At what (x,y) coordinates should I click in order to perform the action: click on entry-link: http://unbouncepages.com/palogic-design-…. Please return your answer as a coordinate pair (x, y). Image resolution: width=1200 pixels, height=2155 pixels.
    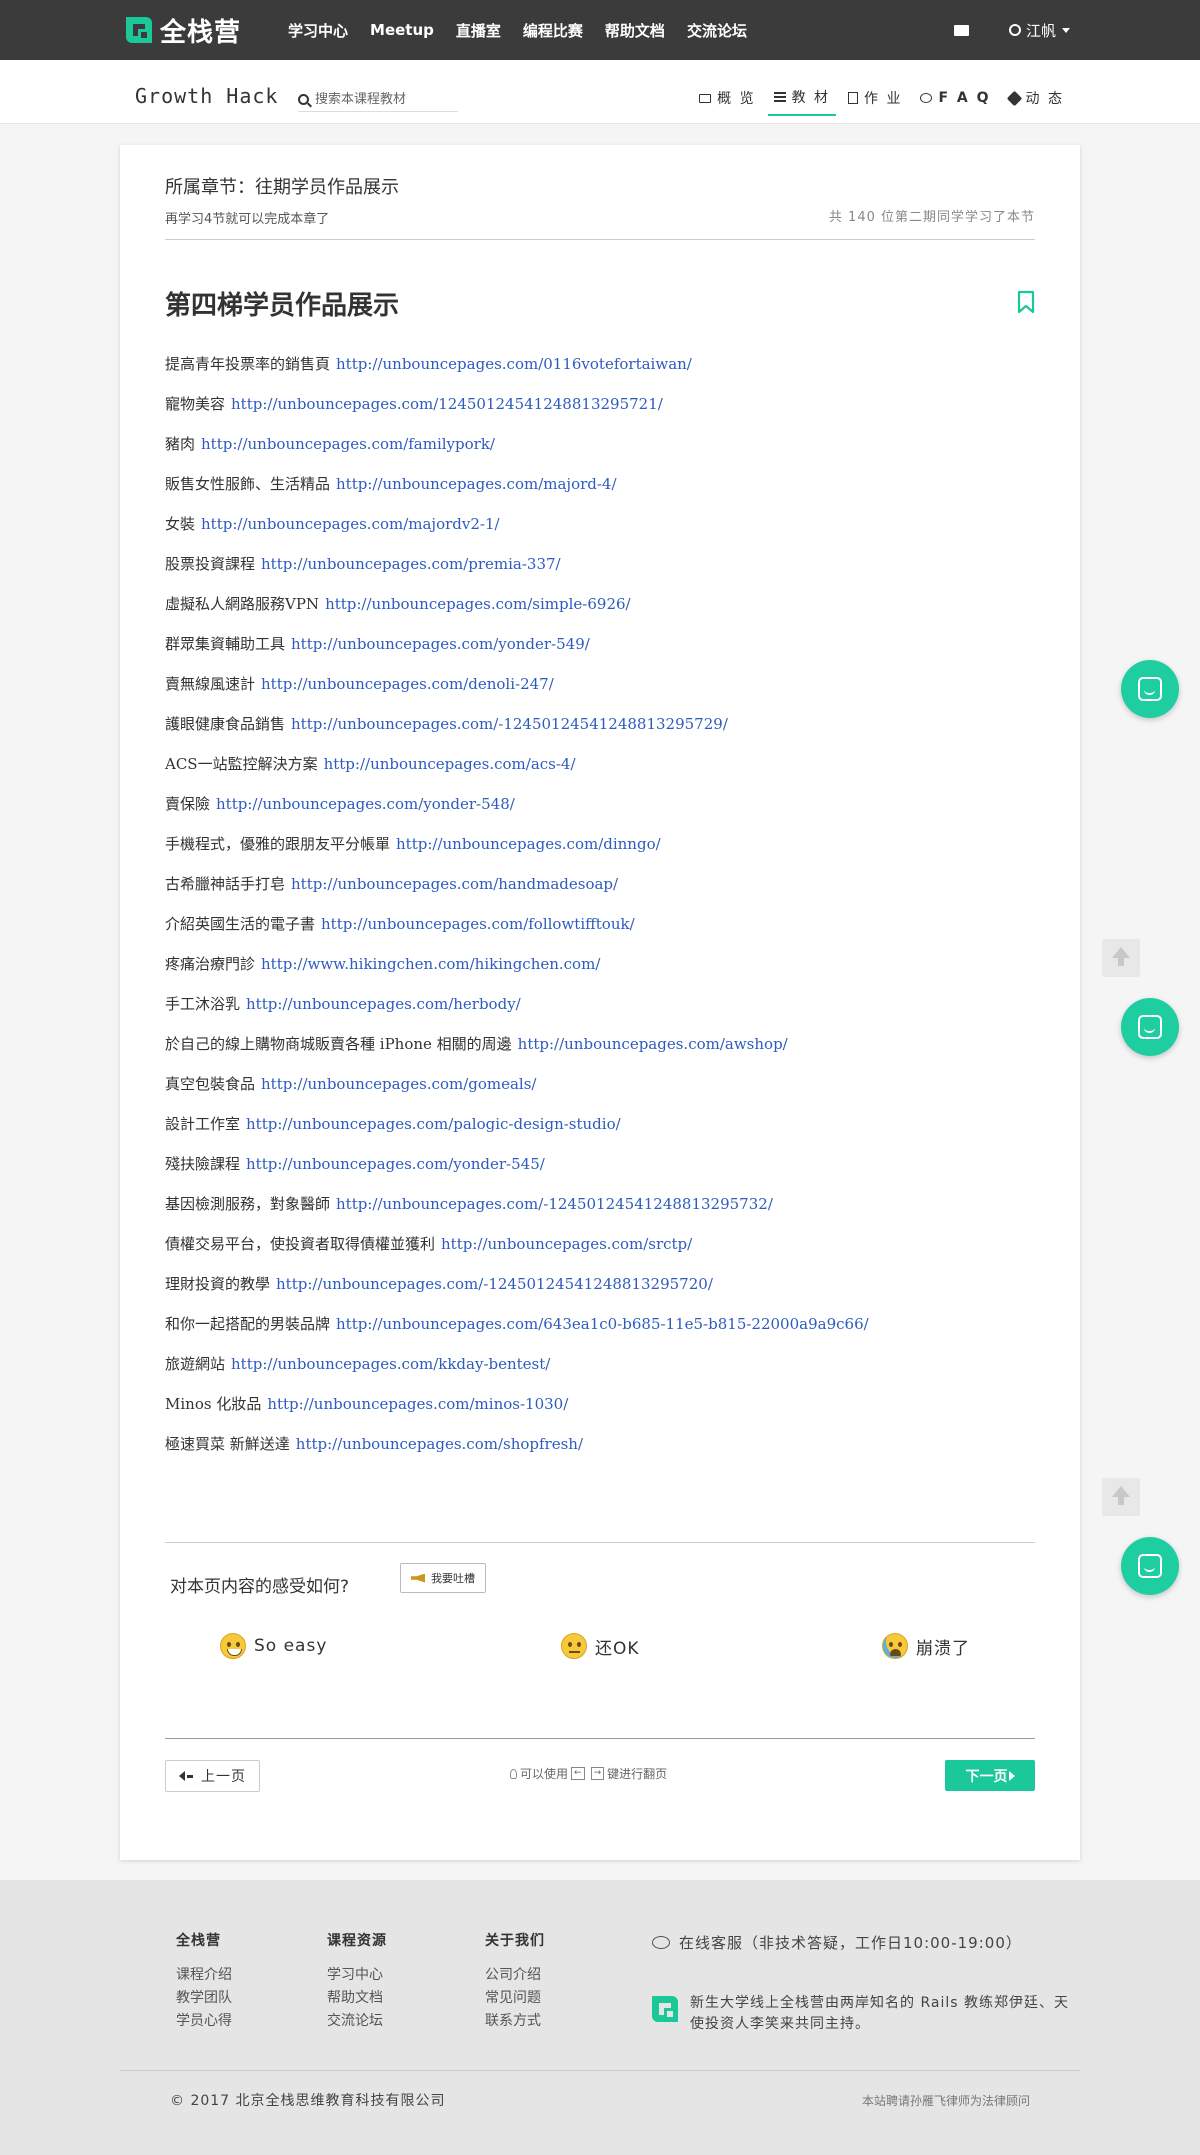
    Looking at the image, I should click on (433, 1124).